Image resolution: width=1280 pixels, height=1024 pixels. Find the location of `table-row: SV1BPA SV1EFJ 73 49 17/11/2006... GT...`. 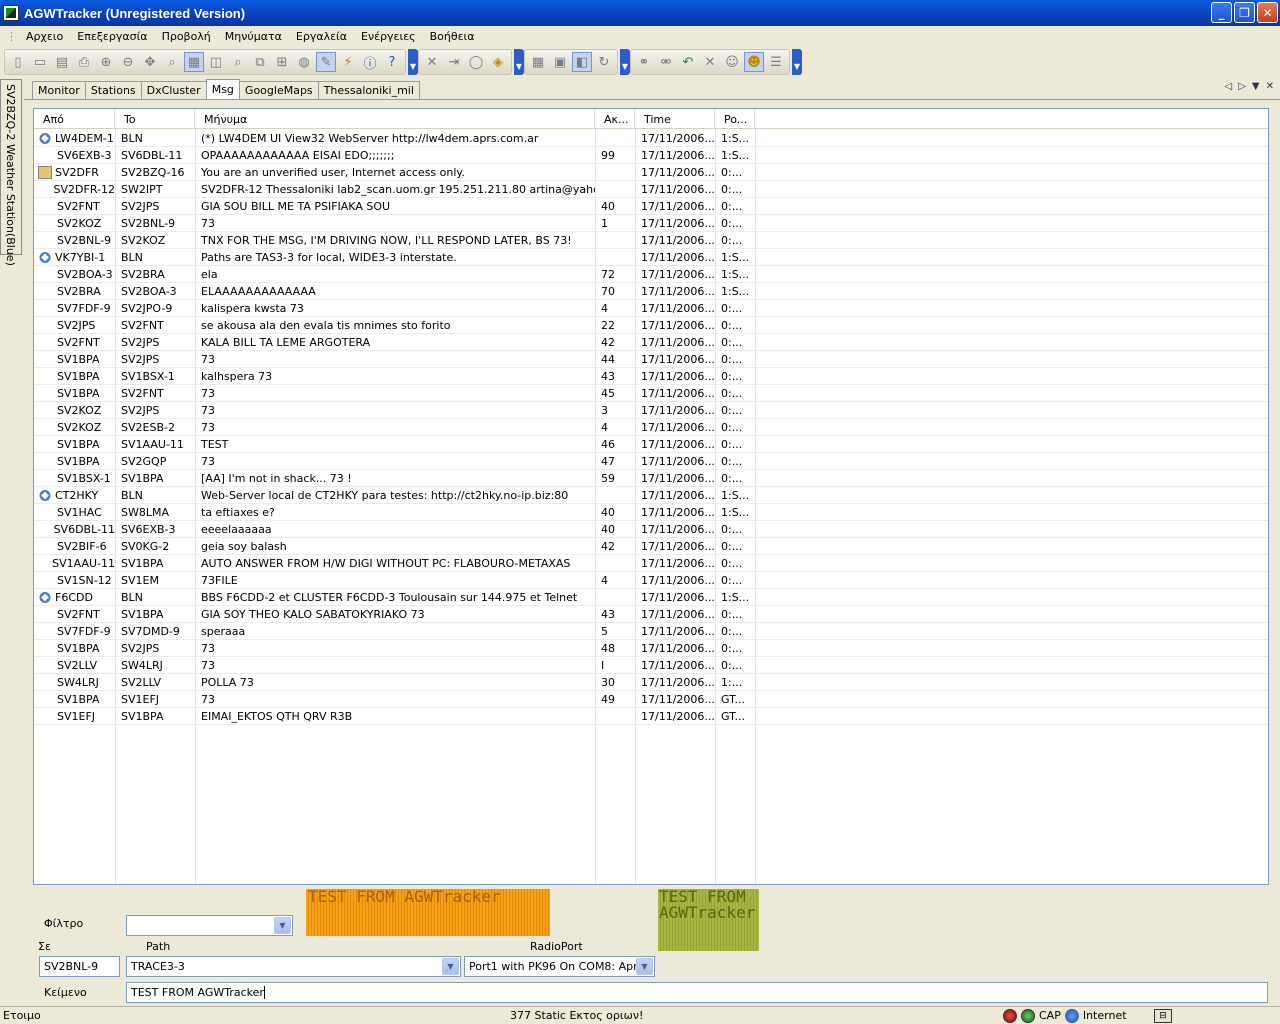

table-row: SV1BPA SV1EFJ 73 49 17/11/2006... GT... is located at coordinates (651, 699).